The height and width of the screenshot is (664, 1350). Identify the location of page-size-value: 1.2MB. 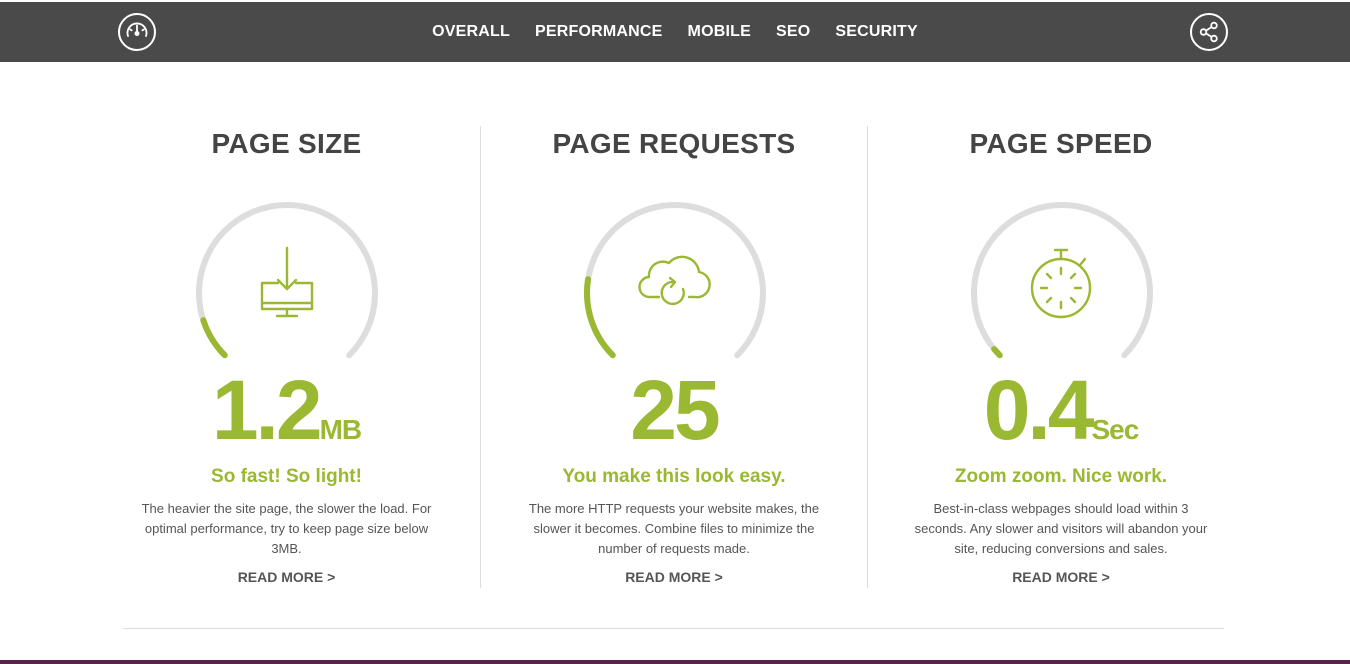
(286, 410).